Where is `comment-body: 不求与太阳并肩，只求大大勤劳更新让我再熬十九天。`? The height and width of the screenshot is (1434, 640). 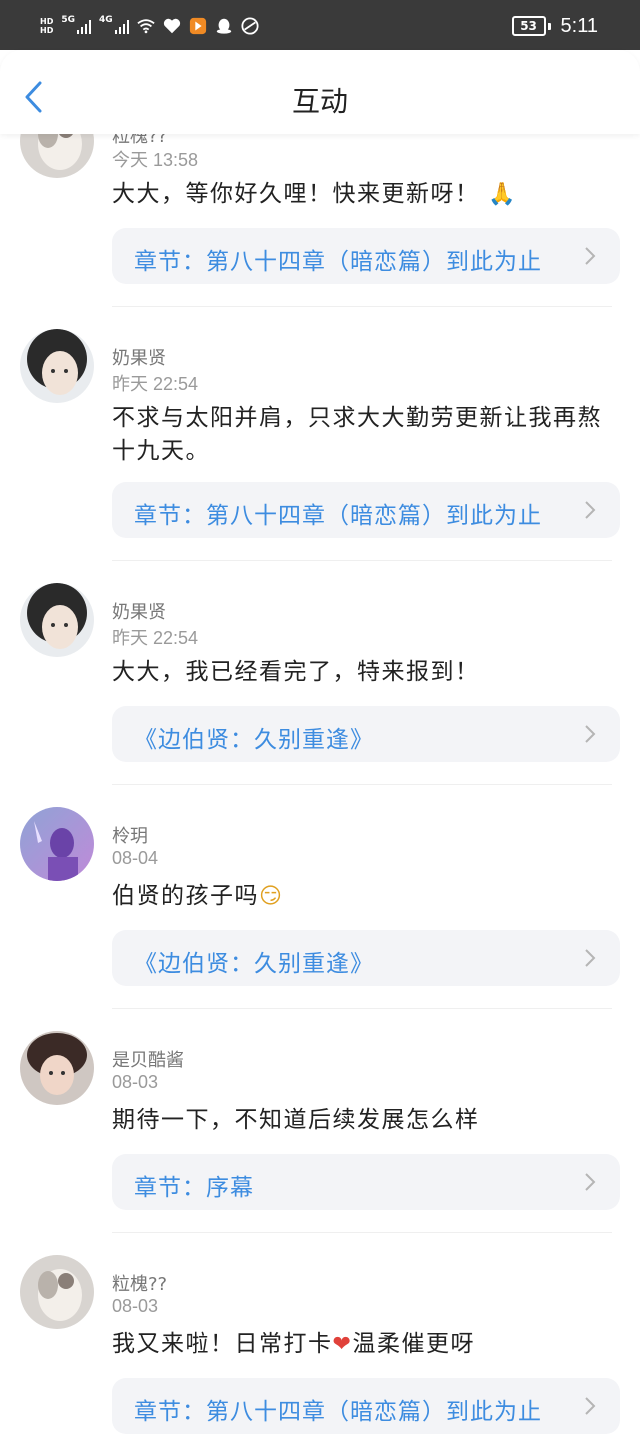 comment-body: 不求与太阳并肩，只求大大勤劳更新让我再熬十九天。 is located at coordinates (357, 434).